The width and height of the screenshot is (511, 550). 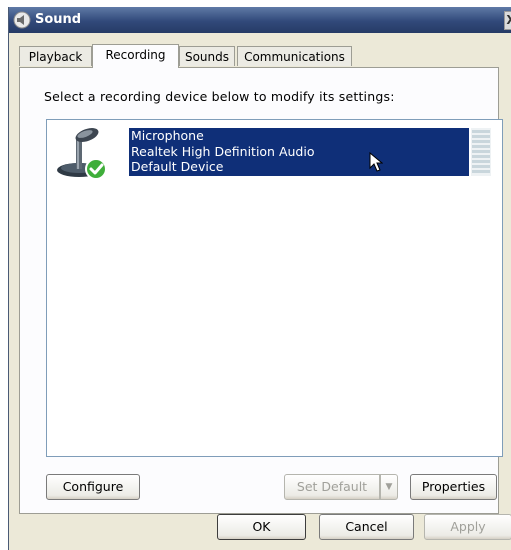 What do you see at coordinates (82, 154) in the screenshot?
I see `microphone-icon` at bounding box center [82, 154].